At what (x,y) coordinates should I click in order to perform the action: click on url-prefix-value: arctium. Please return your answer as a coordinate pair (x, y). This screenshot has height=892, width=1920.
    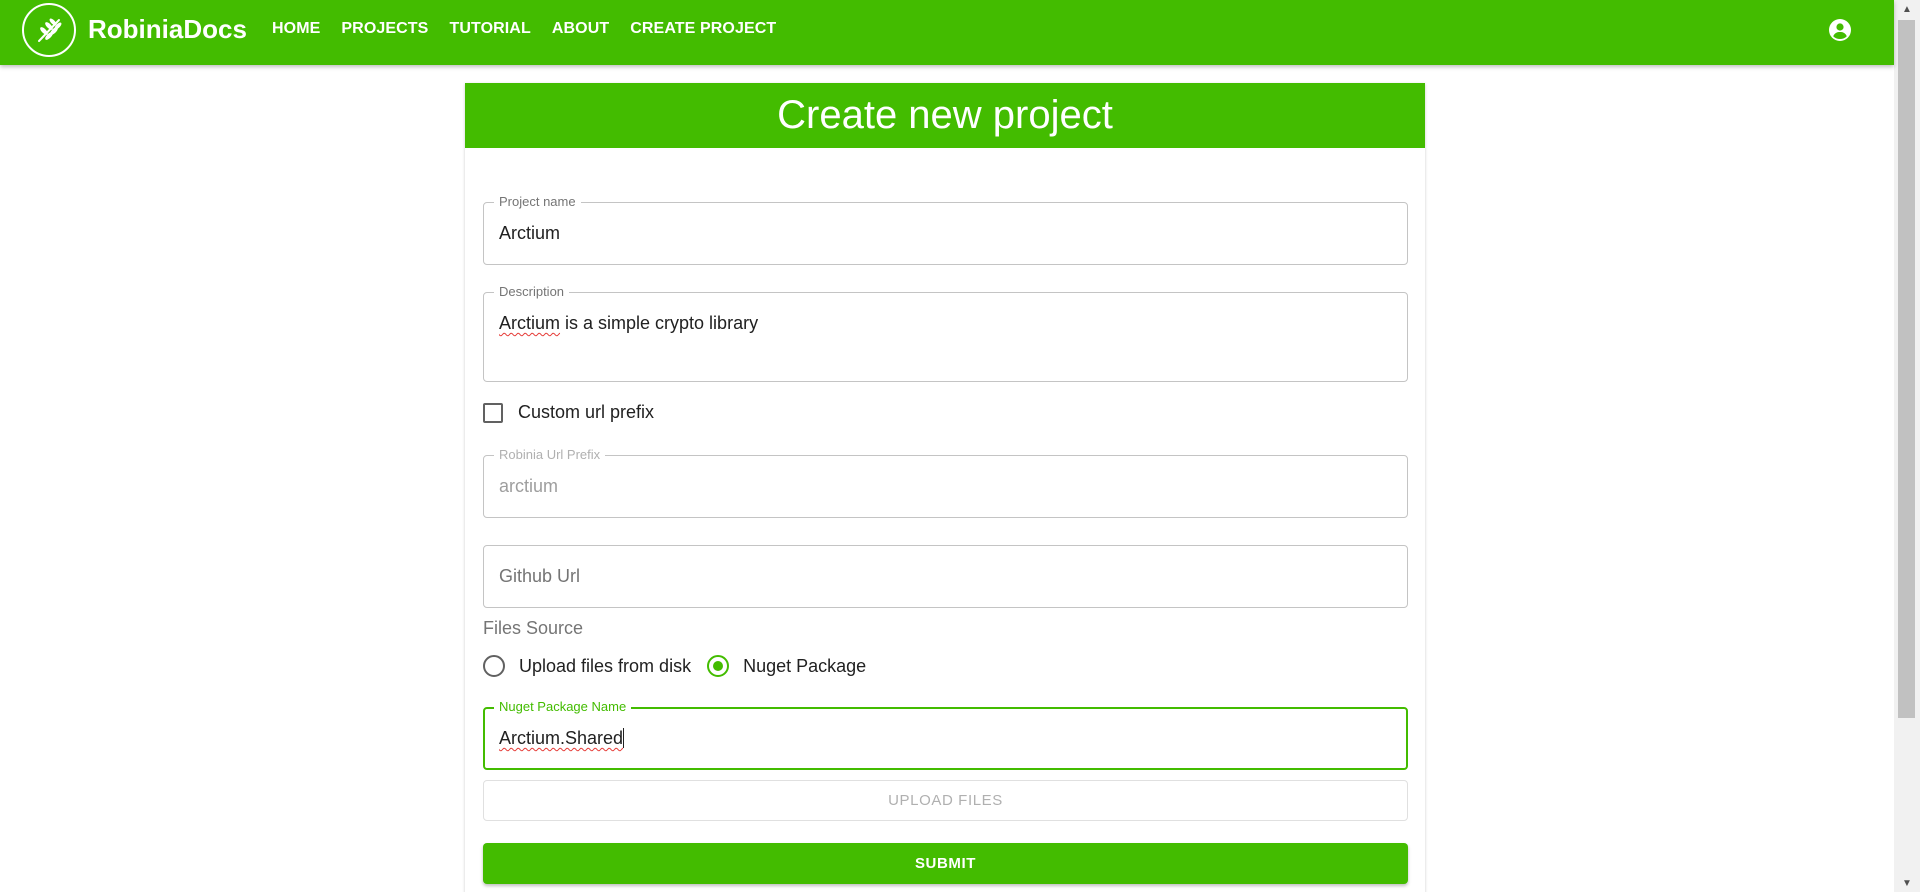
    Looking at the image, I should click on (529, 486).